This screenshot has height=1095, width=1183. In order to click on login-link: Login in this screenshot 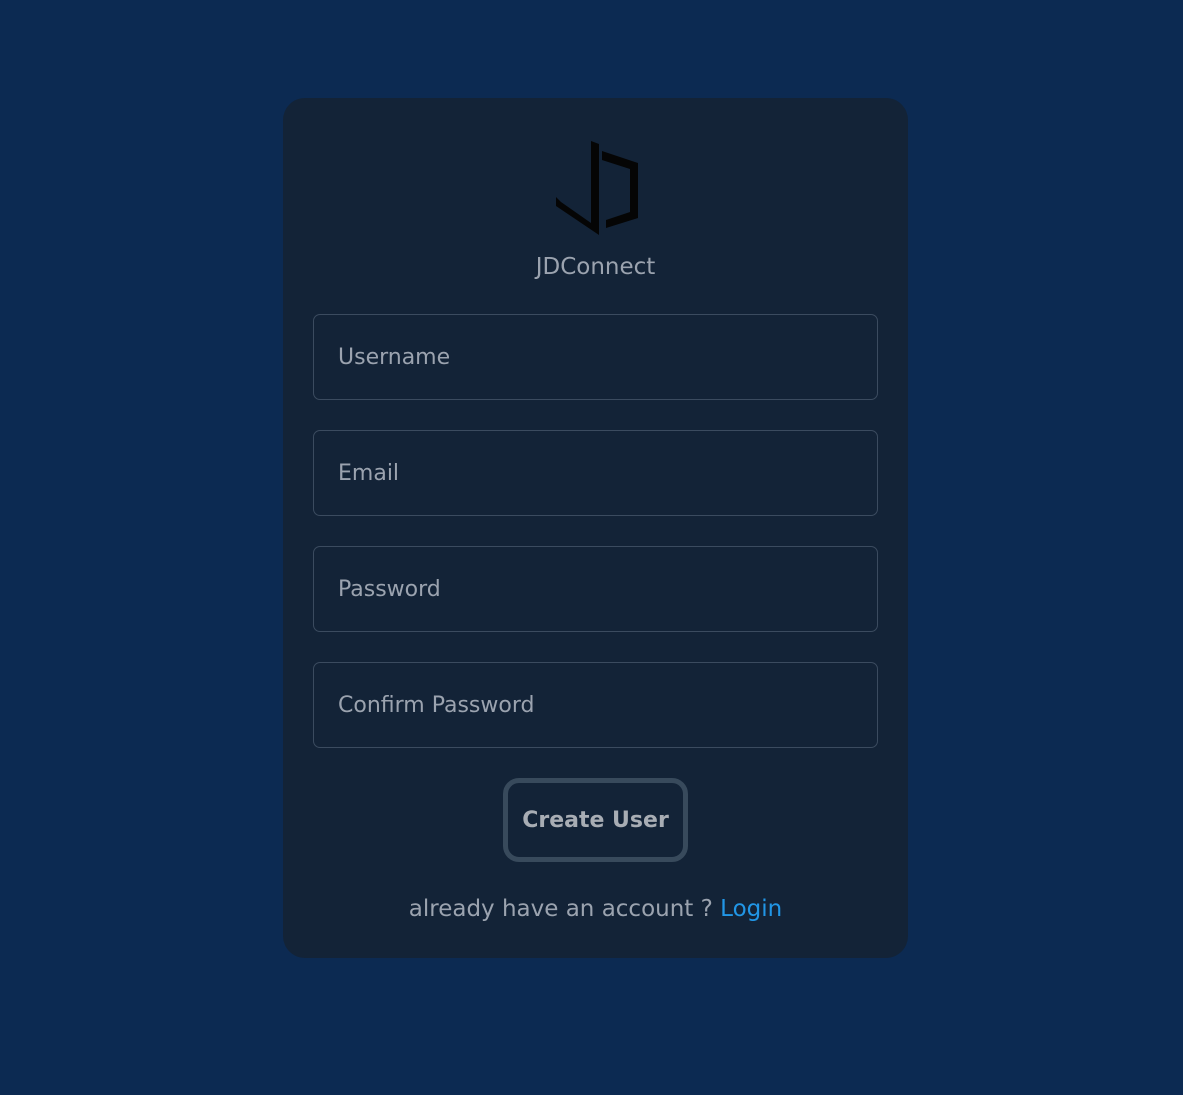, I will do `click(751, 909)`.